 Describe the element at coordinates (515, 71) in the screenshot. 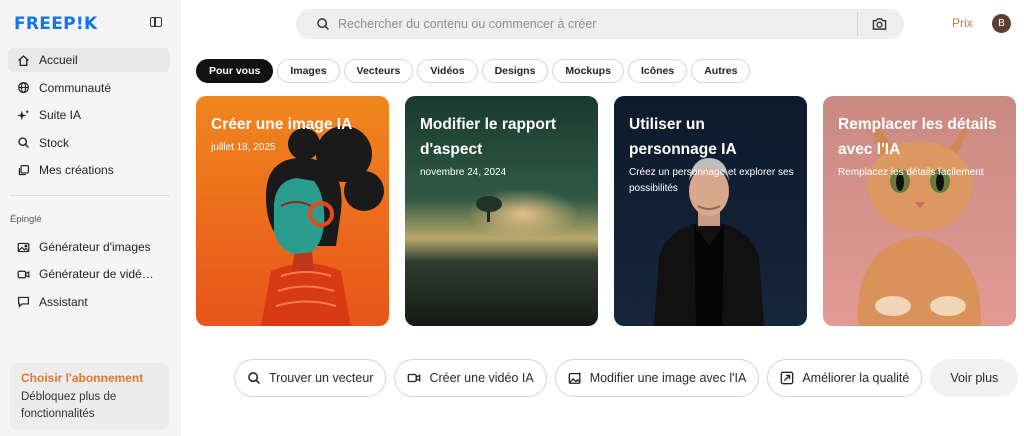

I see `tab-designs: Designs` at that location.